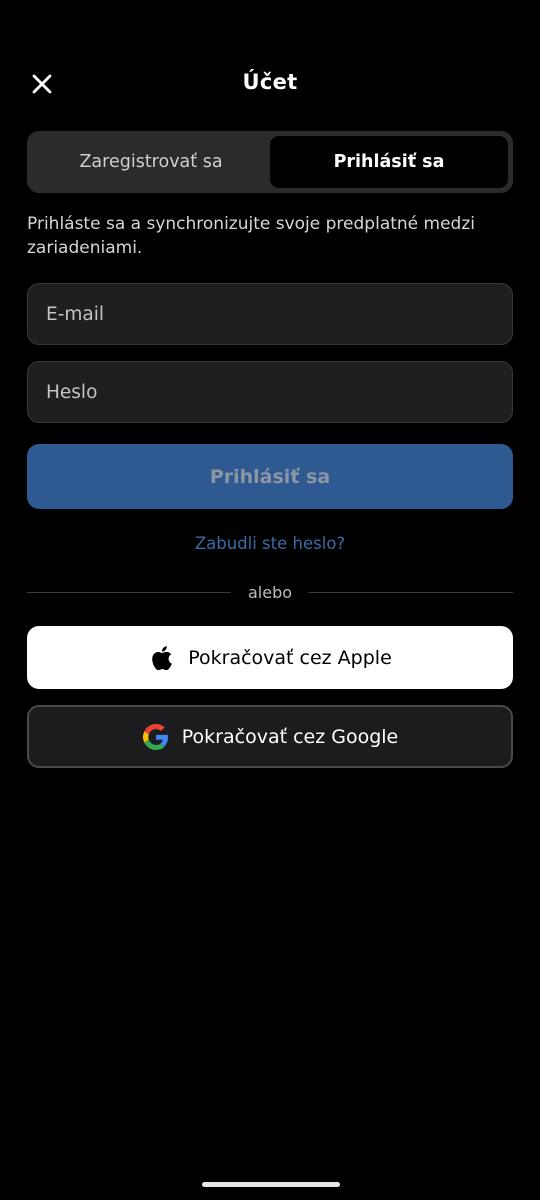 The height and width of the screenshot is (1200, 540). I want to click on continue-with-apple-button: Pokračovať cez Apple, so click(270, 657).